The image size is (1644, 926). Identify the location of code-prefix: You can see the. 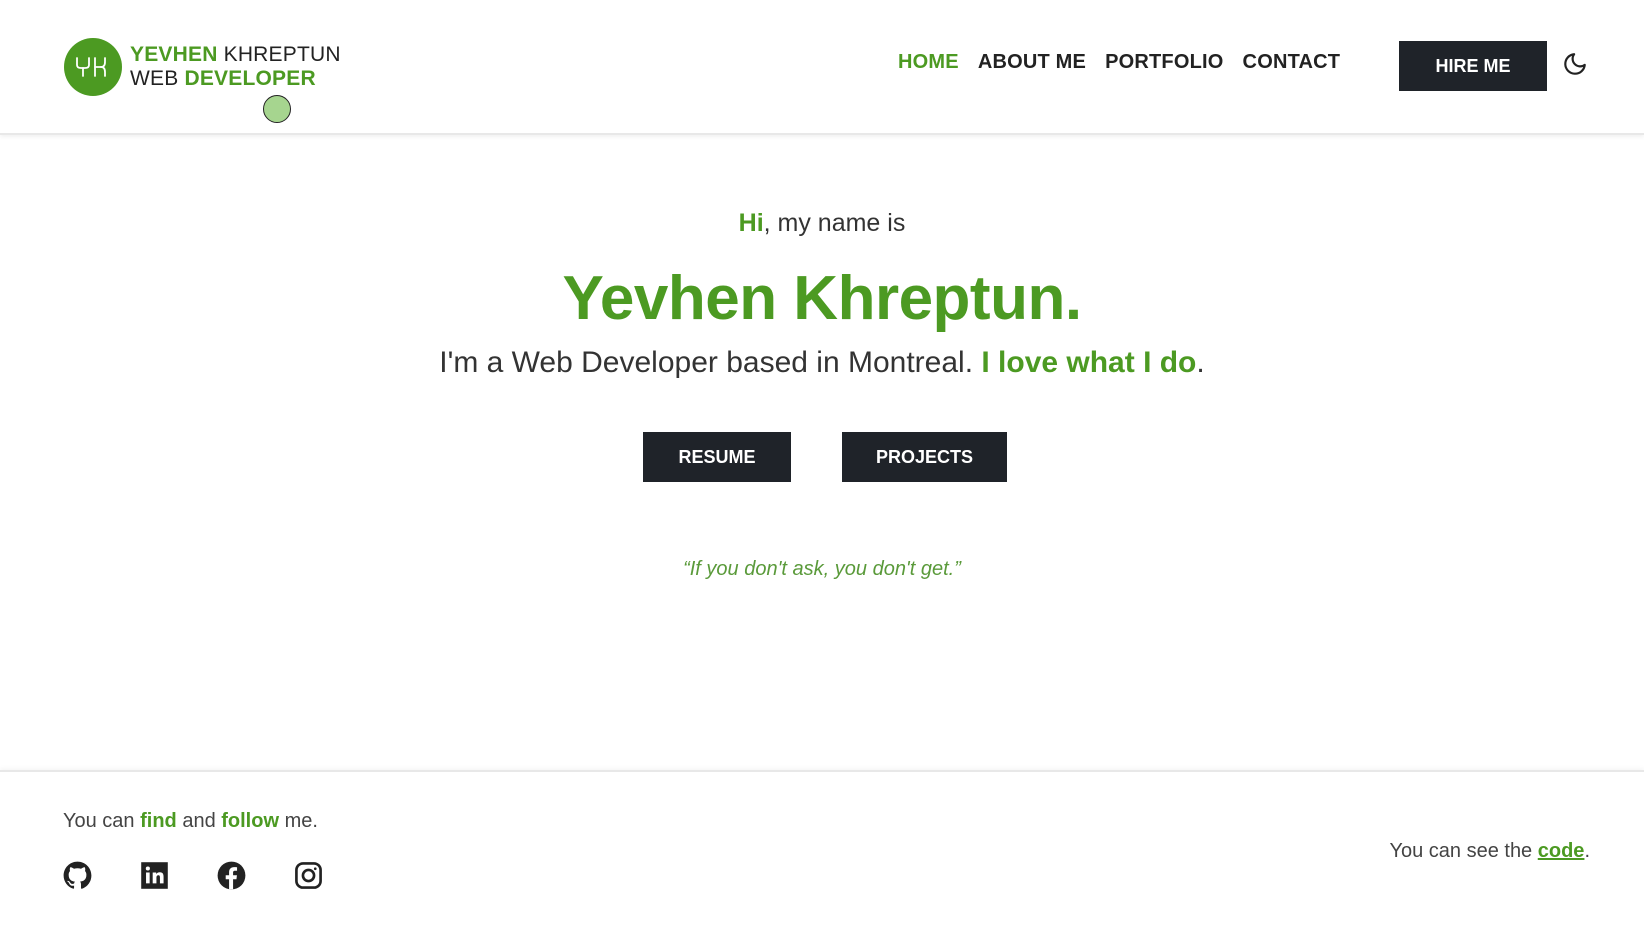
(1463, 851).